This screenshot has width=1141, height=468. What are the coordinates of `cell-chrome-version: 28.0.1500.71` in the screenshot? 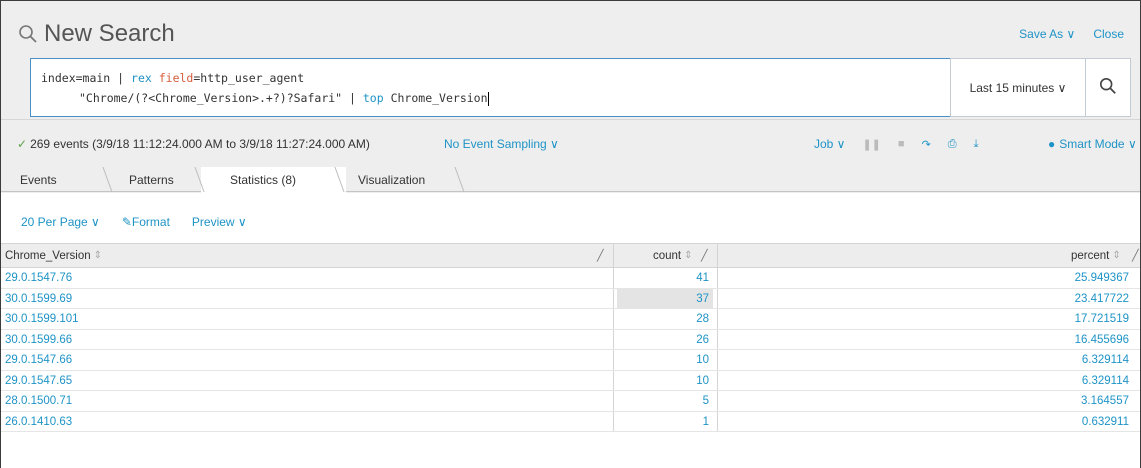 It's located at (38, 401).